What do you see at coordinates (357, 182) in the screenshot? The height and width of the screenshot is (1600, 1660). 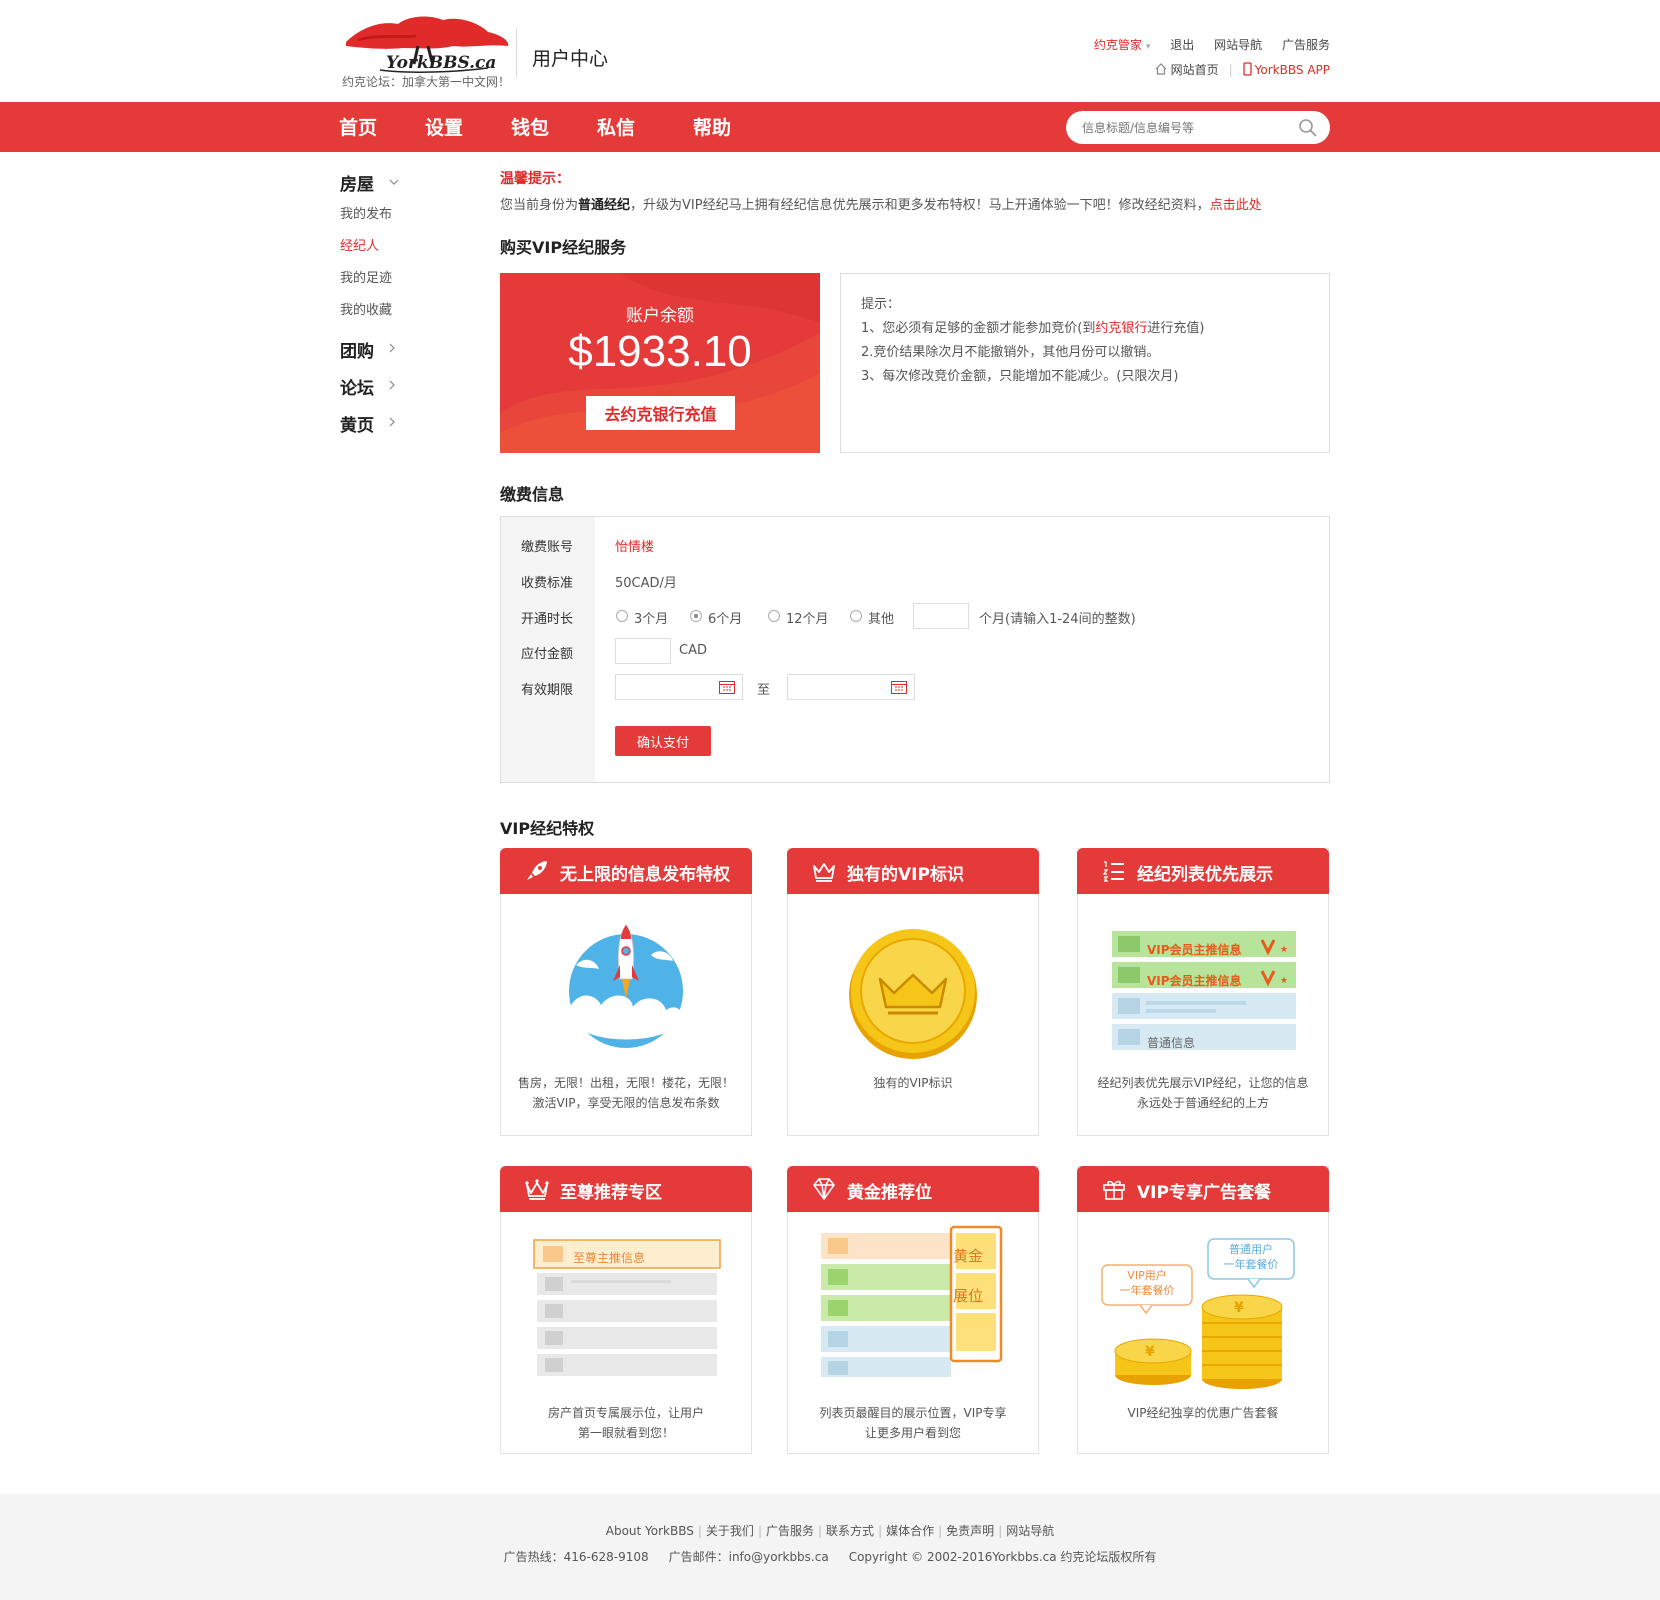 I see `sidebar-item-house: 房屋` at bounding box center [357, 182].